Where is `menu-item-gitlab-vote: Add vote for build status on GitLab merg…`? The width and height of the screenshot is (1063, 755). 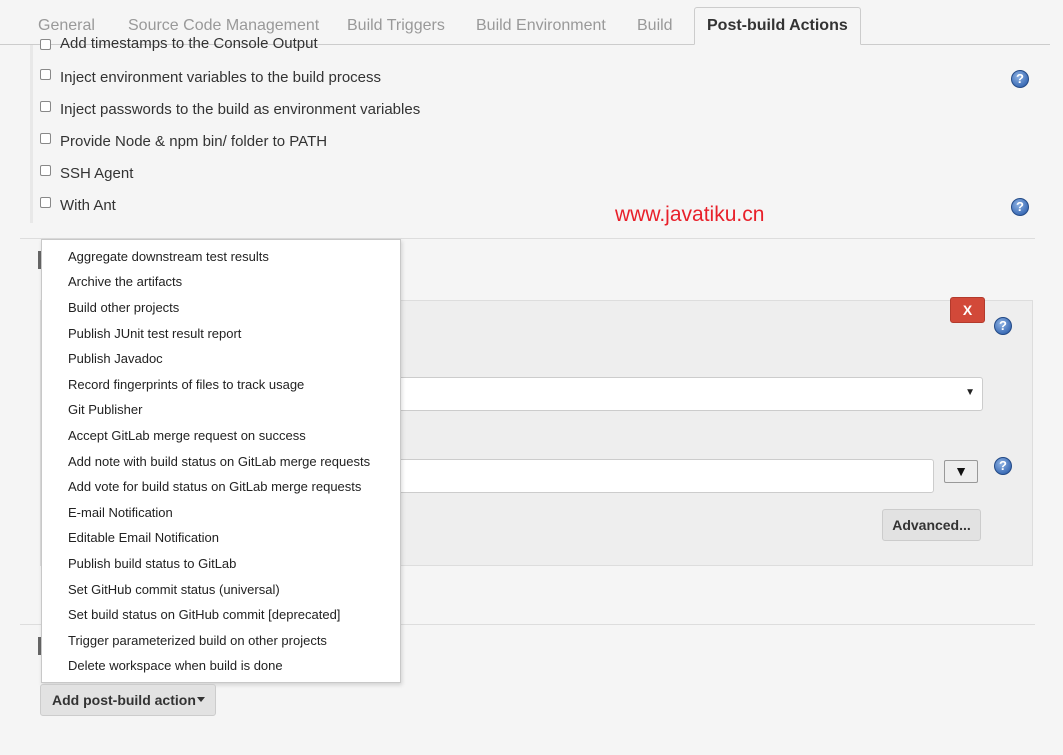
menu-item-gitlab-vote: Add vote for build status on GitLab merg… is located at coordinates (214, 486).